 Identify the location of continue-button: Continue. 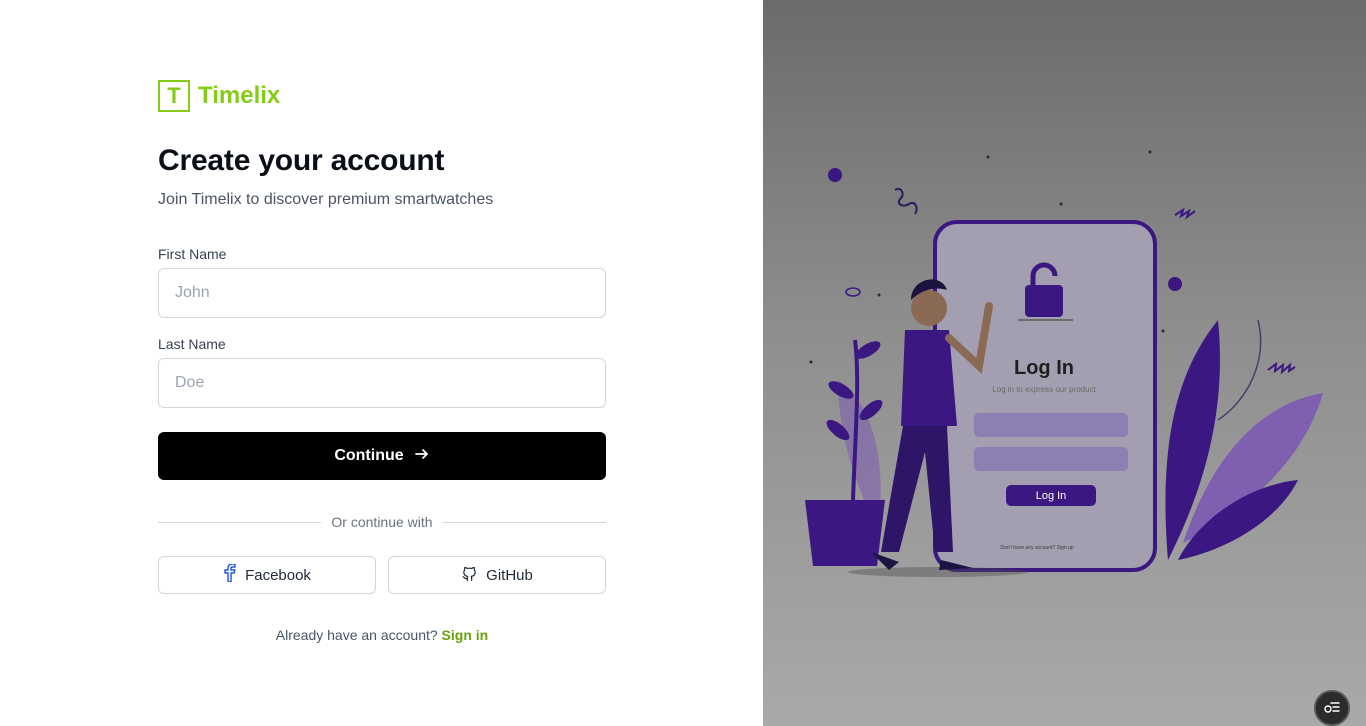
(382, 456).